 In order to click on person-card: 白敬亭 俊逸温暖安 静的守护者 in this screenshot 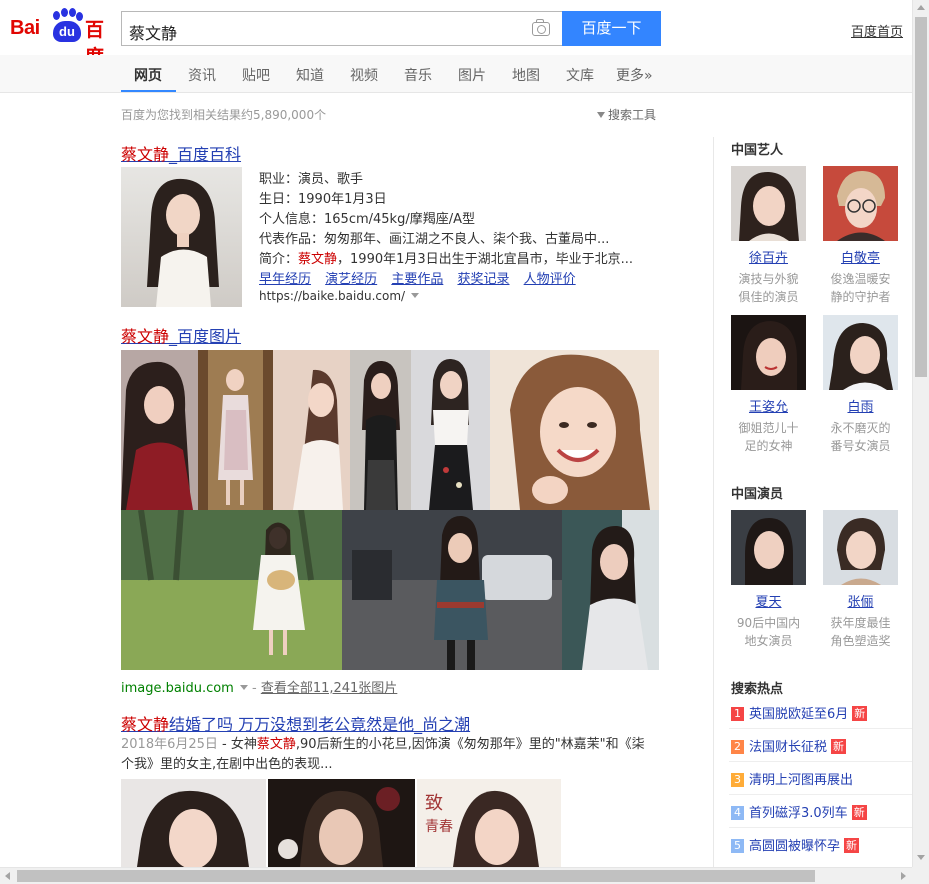, I will do `click(860, 236)`.